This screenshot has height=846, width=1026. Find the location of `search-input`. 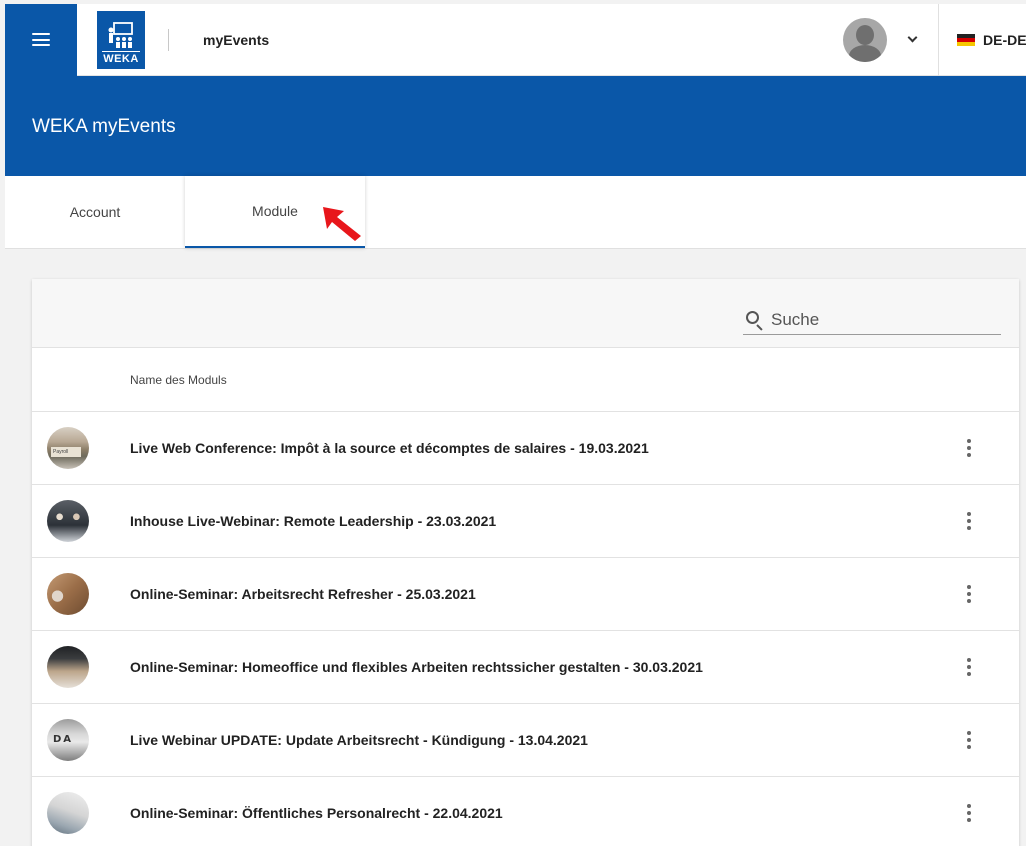

search-input is located at coordinates (881, 319).